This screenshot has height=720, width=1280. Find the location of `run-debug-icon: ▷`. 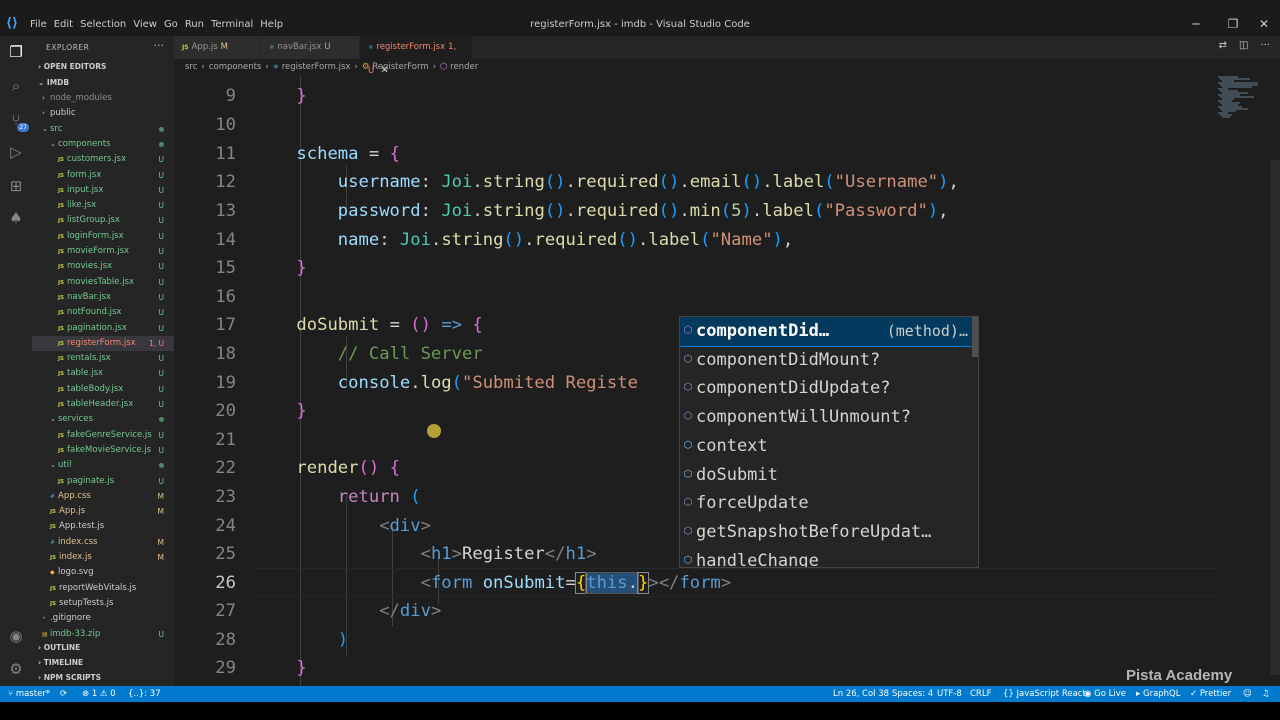

run-debug-icon: ▷ is located at coordinates (16, 152).